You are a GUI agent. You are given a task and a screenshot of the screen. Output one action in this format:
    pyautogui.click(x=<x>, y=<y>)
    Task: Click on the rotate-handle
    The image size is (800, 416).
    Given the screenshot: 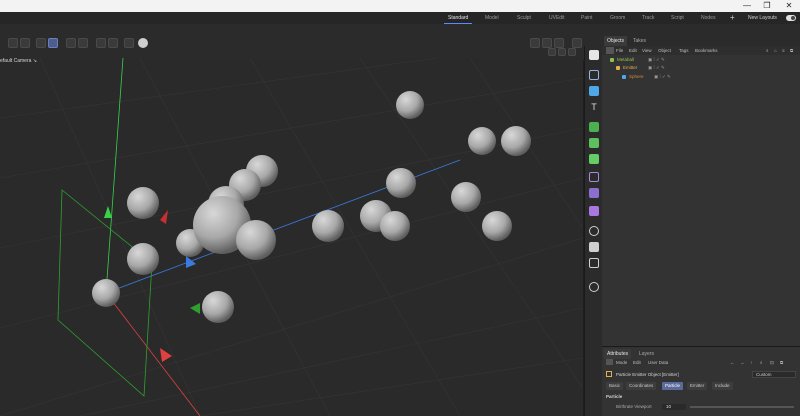 What is the action you would take?
    pyautogui.click(x=164, y=217)
    